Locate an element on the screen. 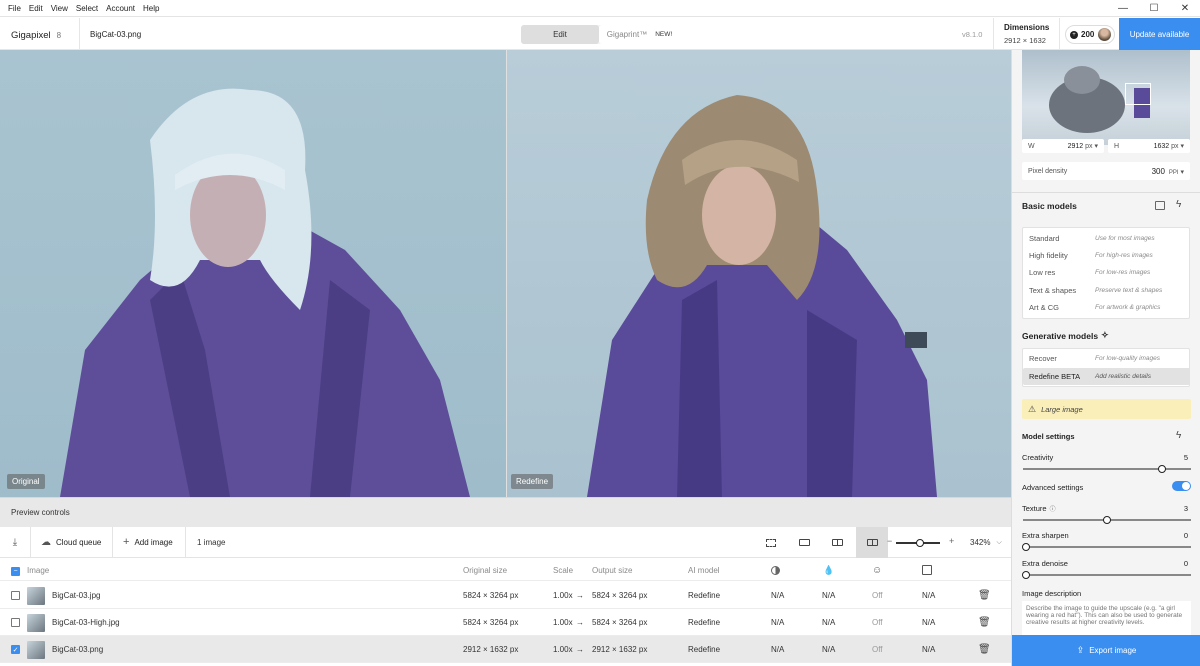  model-desc: For low-res images is located at coordinates (1123, 272).